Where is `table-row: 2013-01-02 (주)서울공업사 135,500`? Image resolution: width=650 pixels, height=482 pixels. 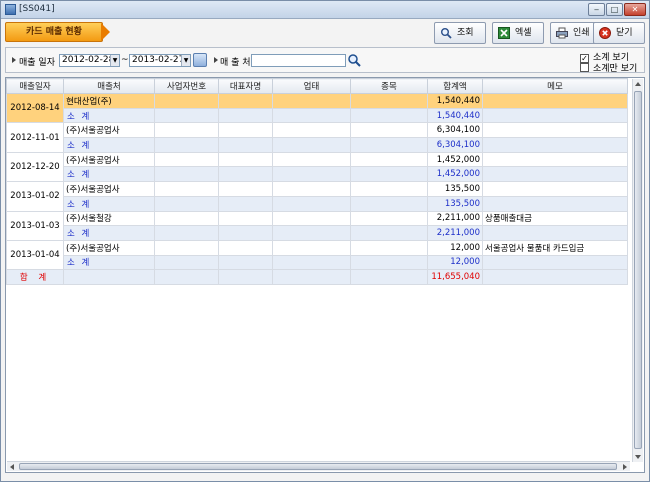
table-row: 2013-01-02 (주)서울공업사 135,500 is located at coordinates (317, 196).